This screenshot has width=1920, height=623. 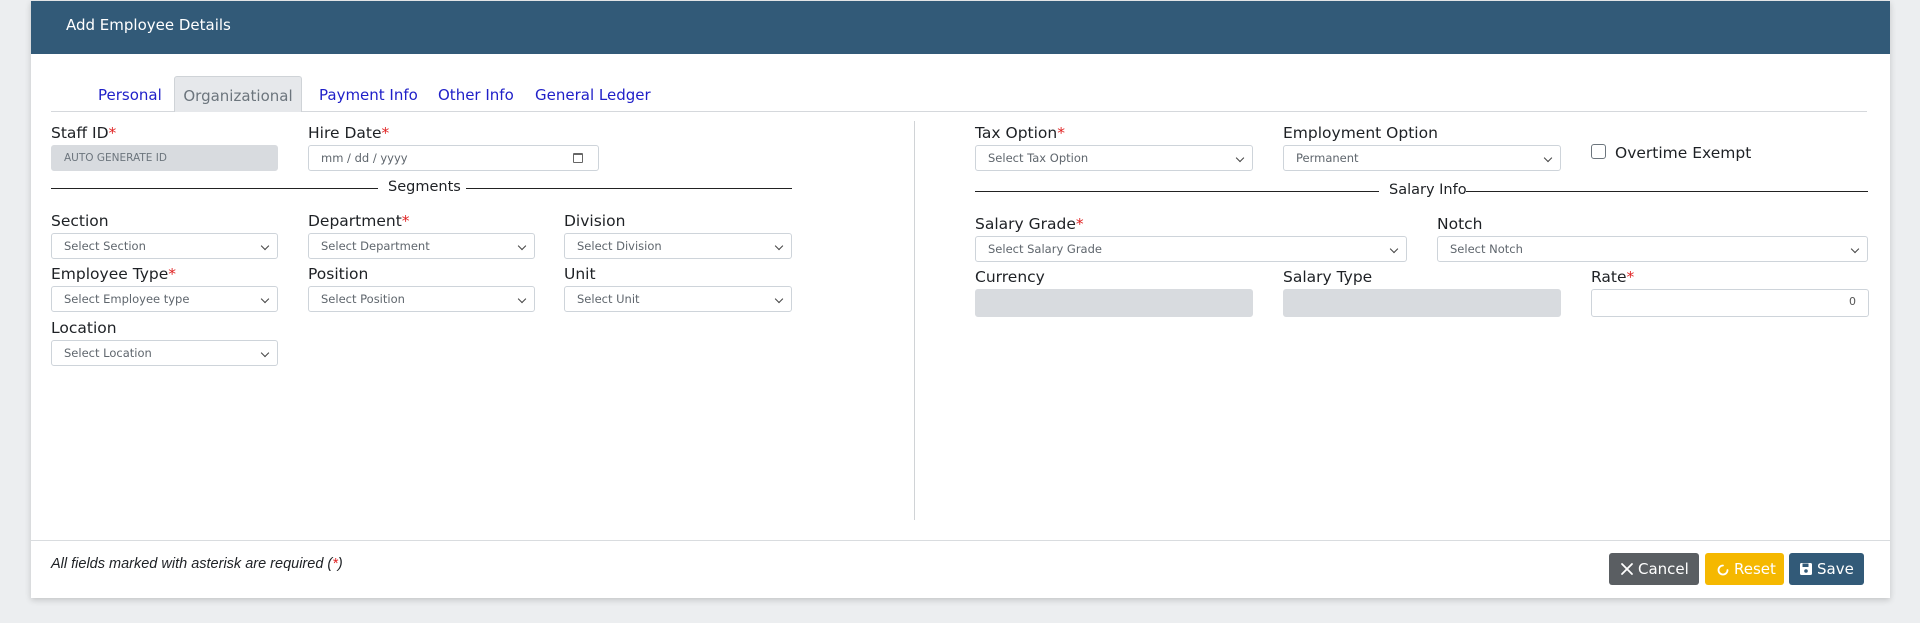 I want to click on hire-date-label: Hire Date*, so click(x=348, y=133).